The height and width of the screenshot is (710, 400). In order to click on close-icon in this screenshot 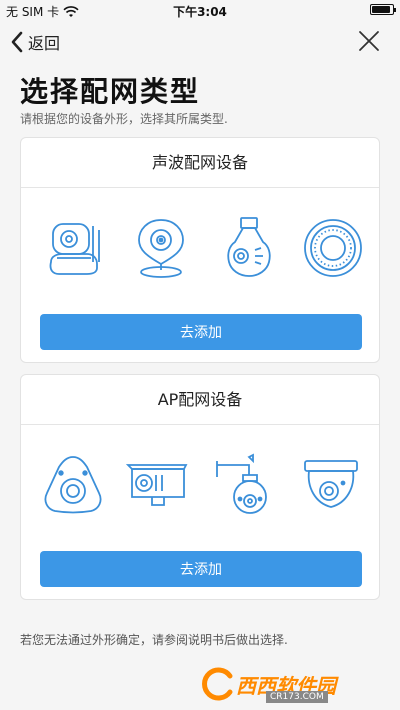, I will do `click(369, 41)`.